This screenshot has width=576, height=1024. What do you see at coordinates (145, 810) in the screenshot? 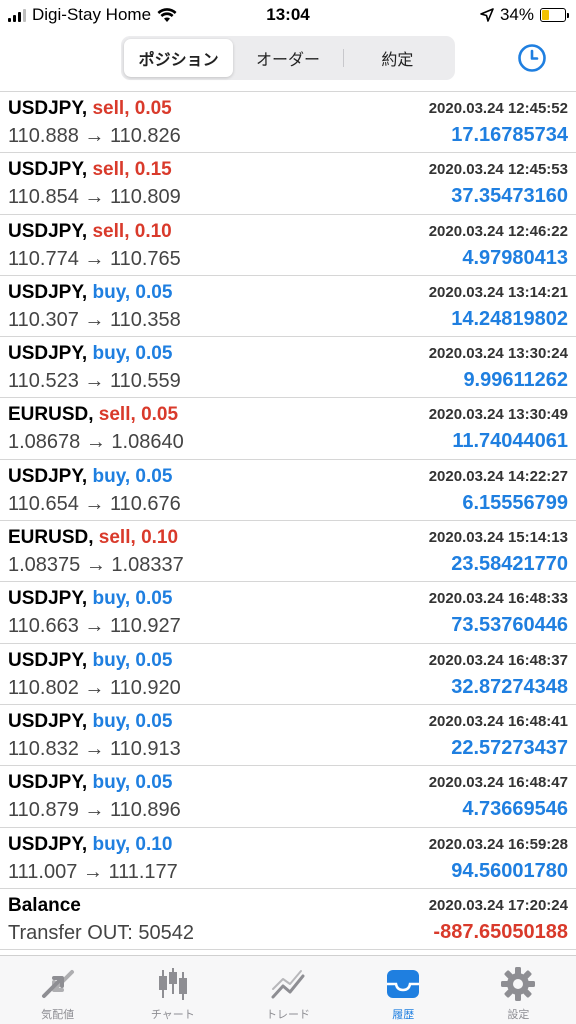
I see `deal-close-price: 110.896` at bounding box center [145, 810].